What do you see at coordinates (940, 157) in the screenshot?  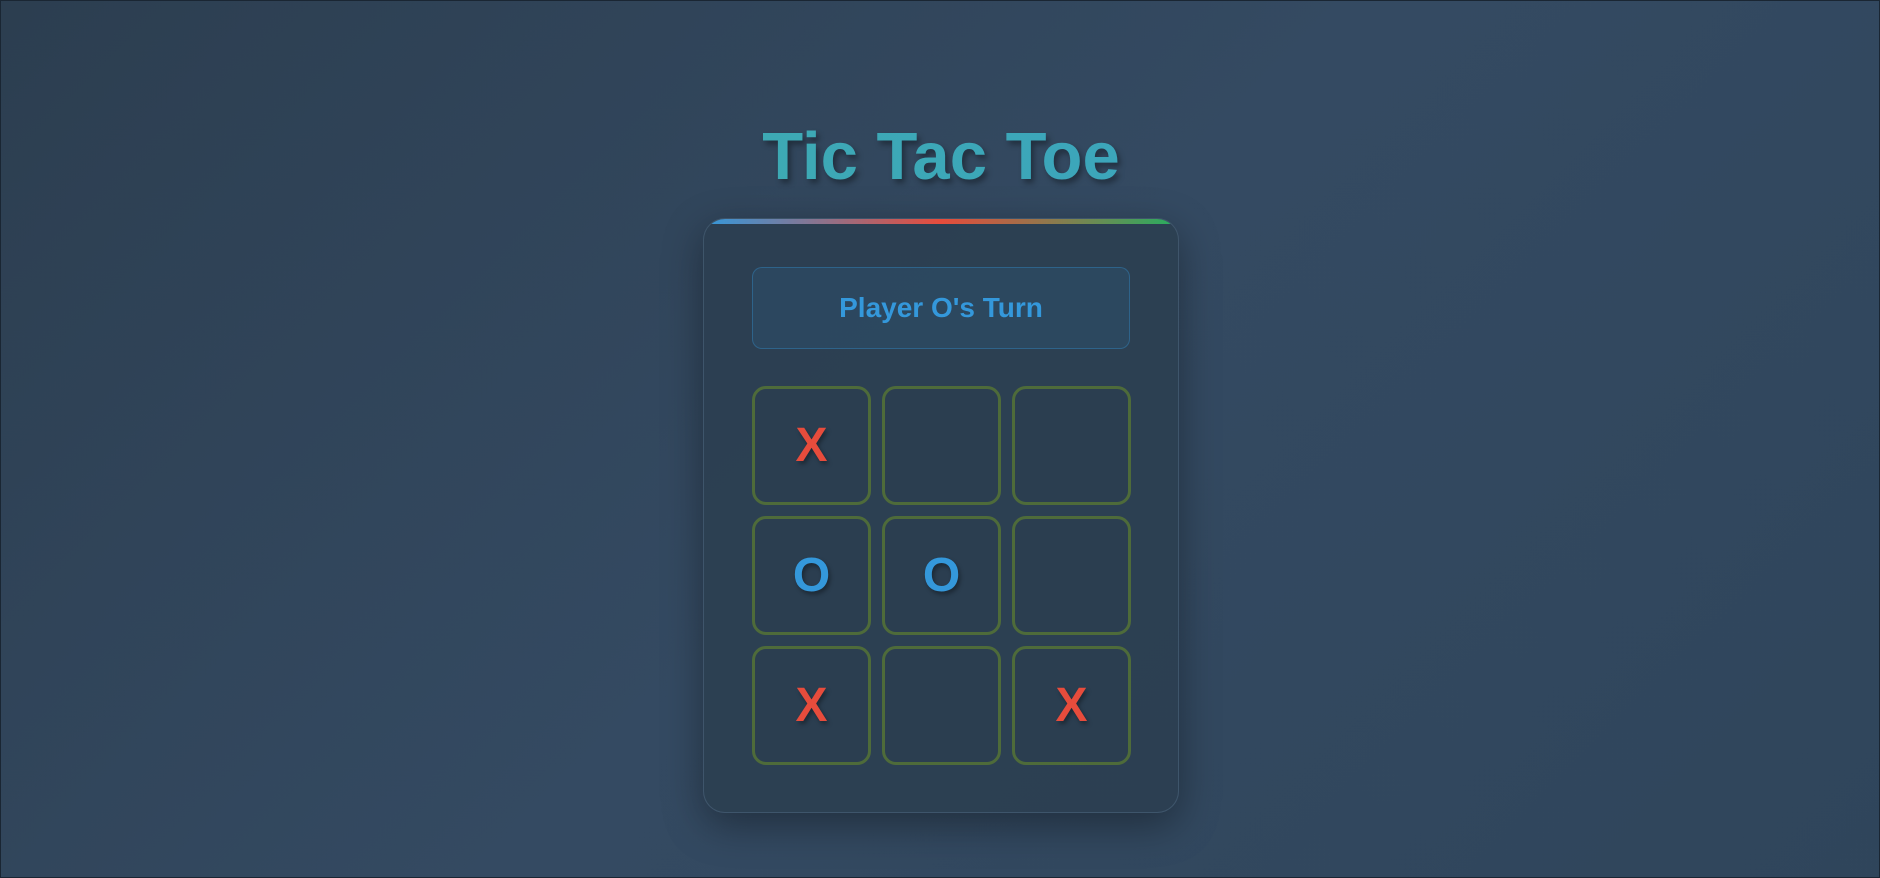 I see `game-title: Tic Tac Toe` at bounding box center [940, 157].